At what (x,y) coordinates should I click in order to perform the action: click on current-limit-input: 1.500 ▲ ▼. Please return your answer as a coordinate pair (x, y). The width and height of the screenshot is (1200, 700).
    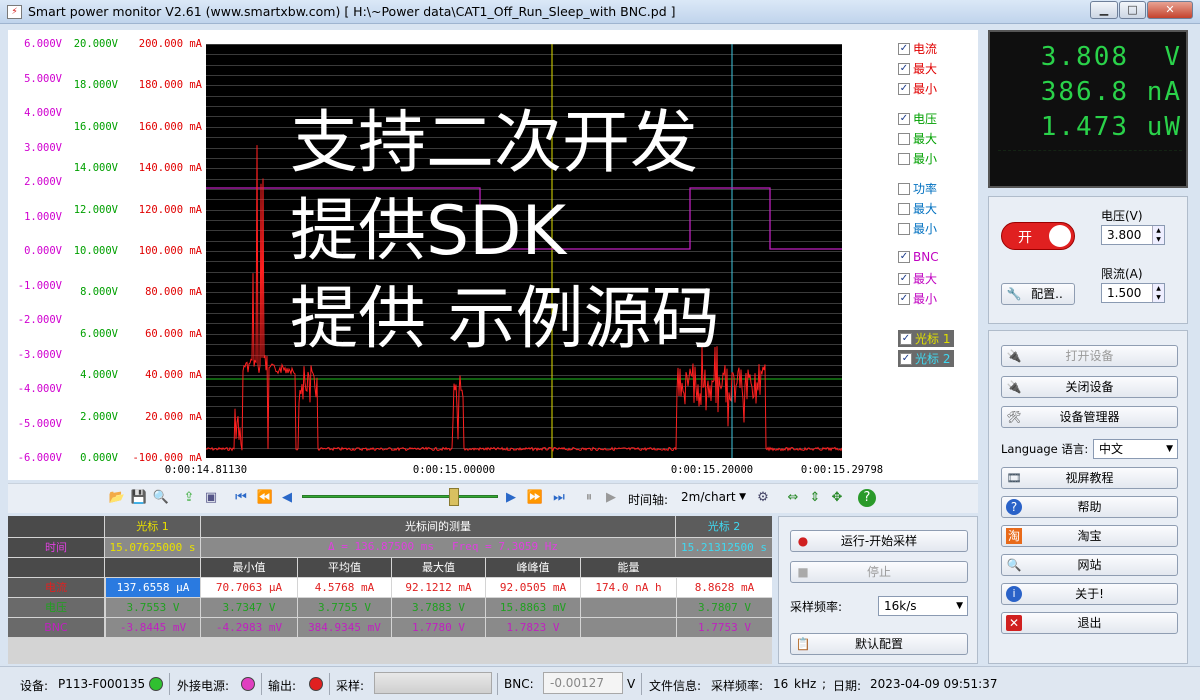
    Looking at the image, I should click on (1133, 293).